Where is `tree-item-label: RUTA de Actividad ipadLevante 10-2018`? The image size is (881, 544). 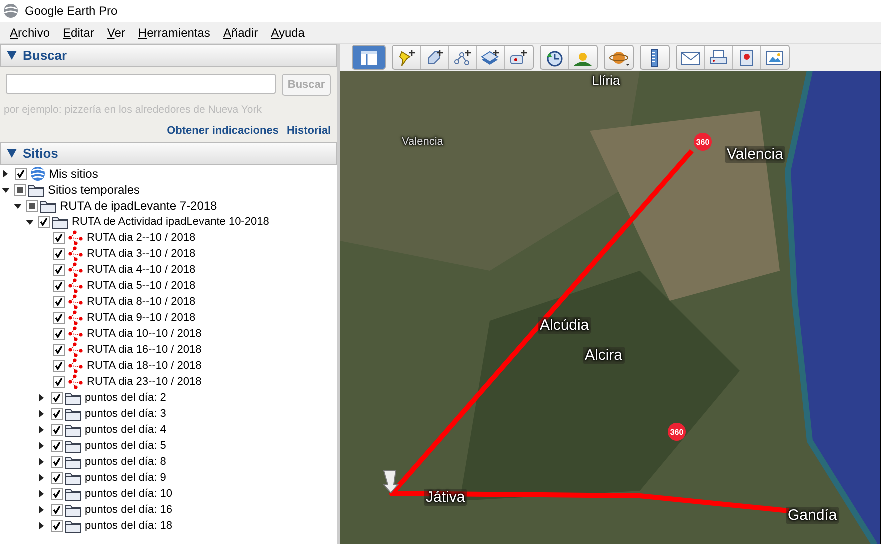 tree-item-label: RUTA de Actividad ipadLevante 10-2018 is located at coordinates (171, 222).